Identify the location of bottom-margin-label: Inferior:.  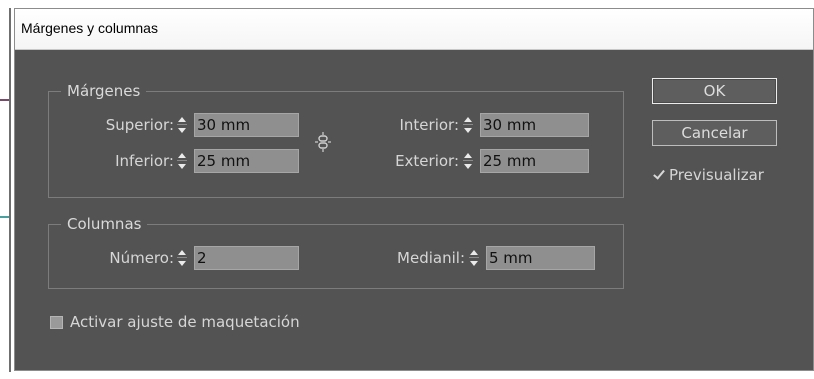
(144, 161).